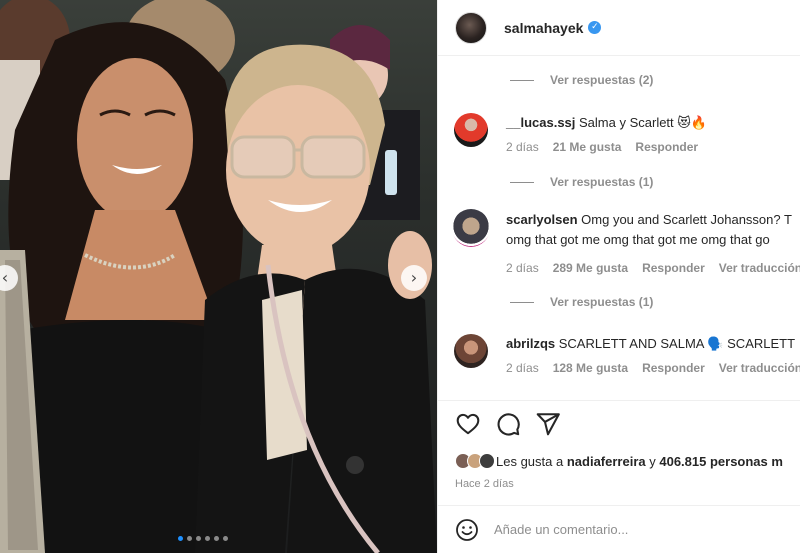 The height and width of the screenshot is (553, 800). I want to click on share-icon, so click(548, 424).